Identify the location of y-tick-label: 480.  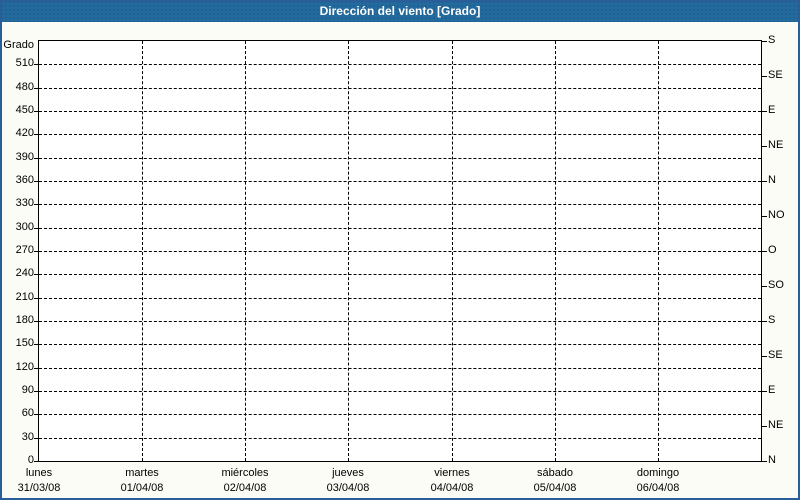
(24, 87).